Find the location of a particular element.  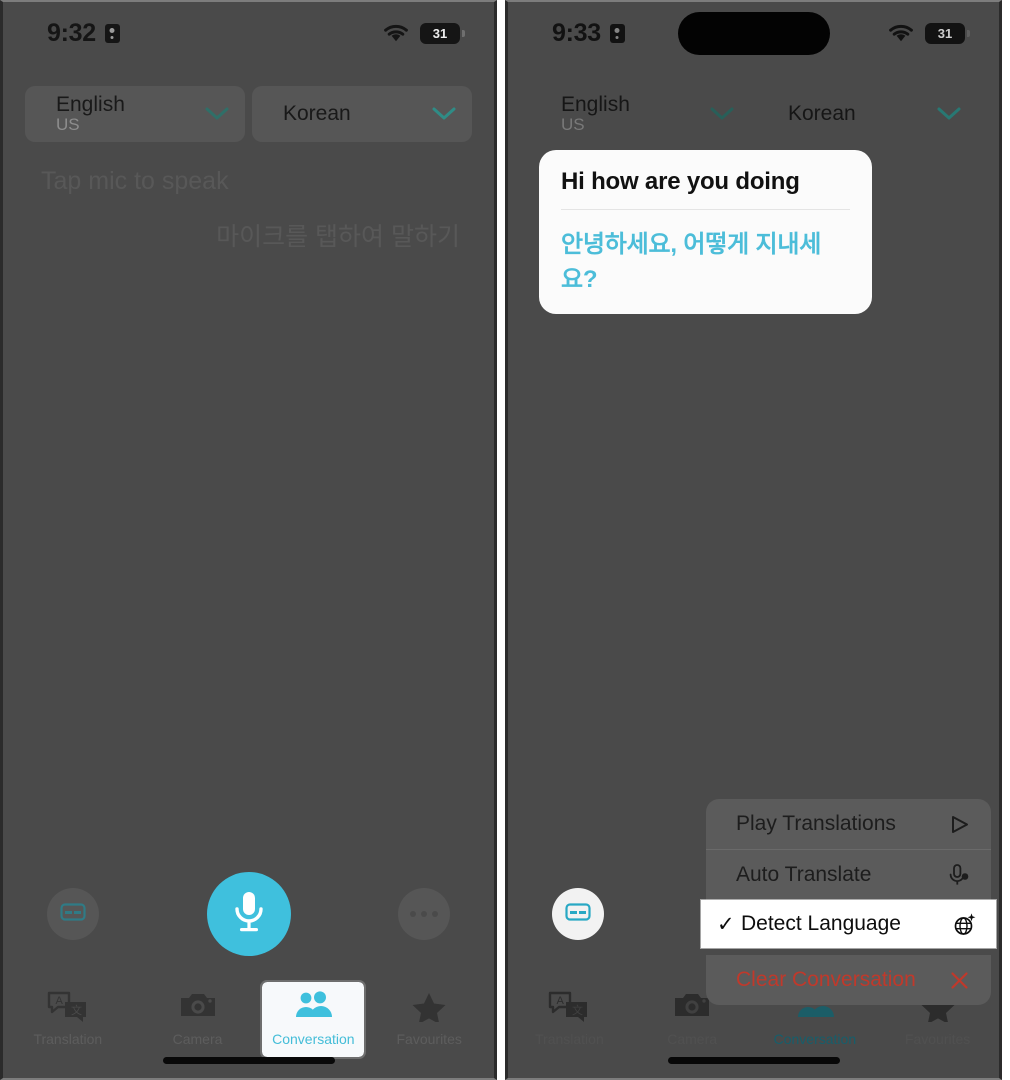

menu-item-clear-conversation: Clear Conversation is located at coordinates (848, 980).